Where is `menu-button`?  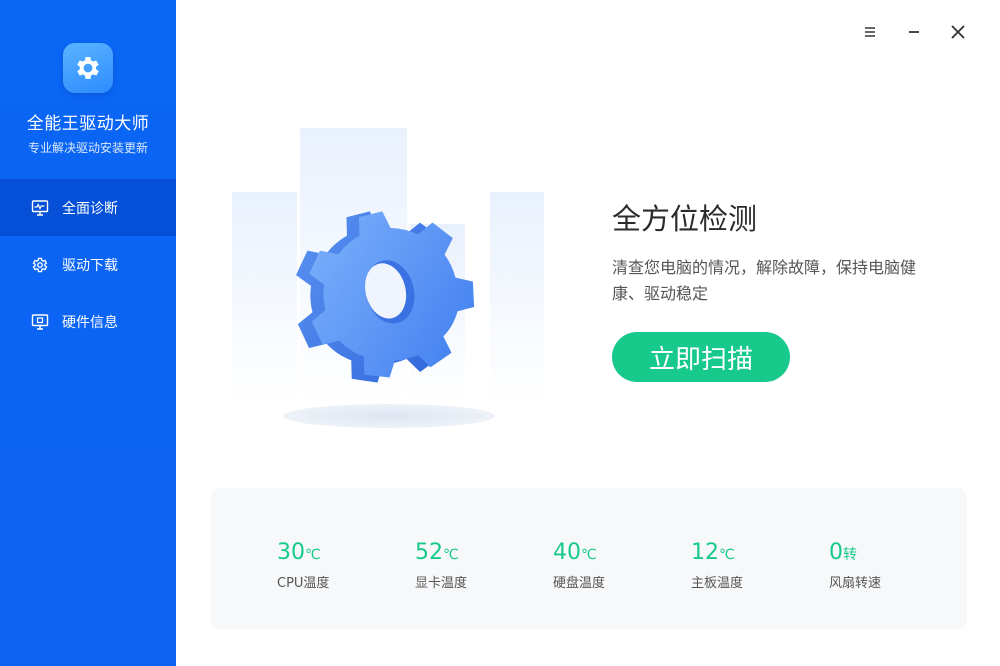 menu-button is located at coordinates (870, 32).